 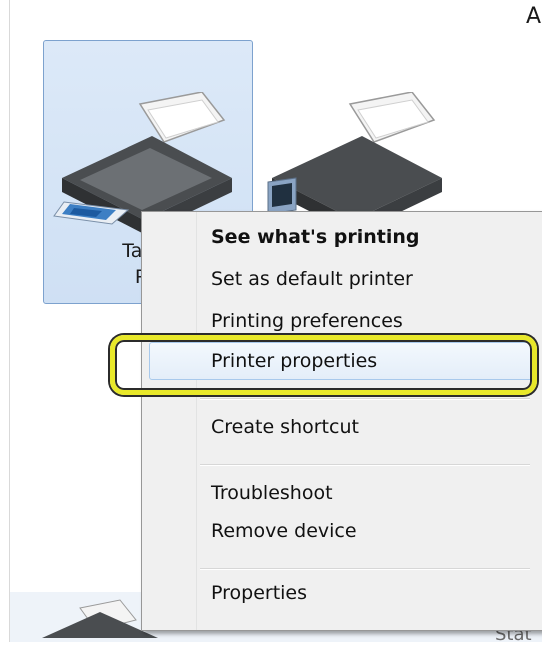 What do you see at coordinates (169, 421) in the screenshot?
I see `menu-icon-gutter` at bounding box center [169, 421].